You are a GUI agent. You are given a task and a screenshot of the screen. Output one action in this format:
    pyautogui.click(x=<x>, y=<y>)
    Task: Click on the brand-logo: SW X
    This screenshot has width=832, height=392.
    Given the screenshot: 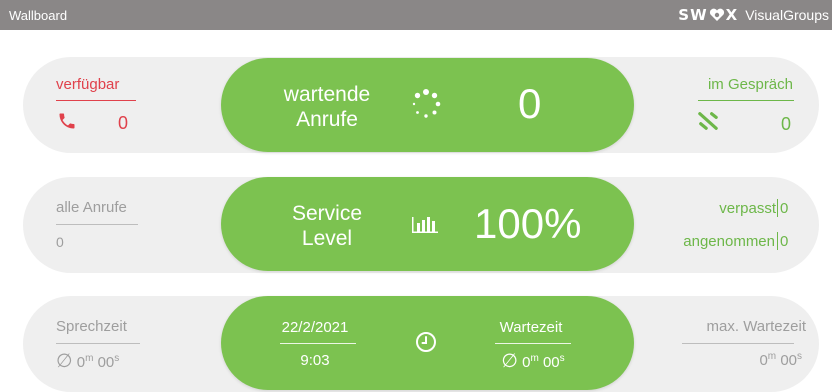 What is the action you would take?
    pyautogui.click(x=708, y=15)
    